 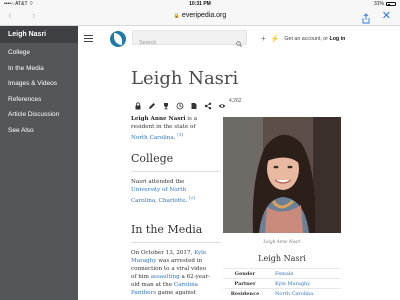 What do you see at coordinates (152, 138) in the screenshot?
I see `north-carolina-link: North Carolina` at bounding box center [152, 138].